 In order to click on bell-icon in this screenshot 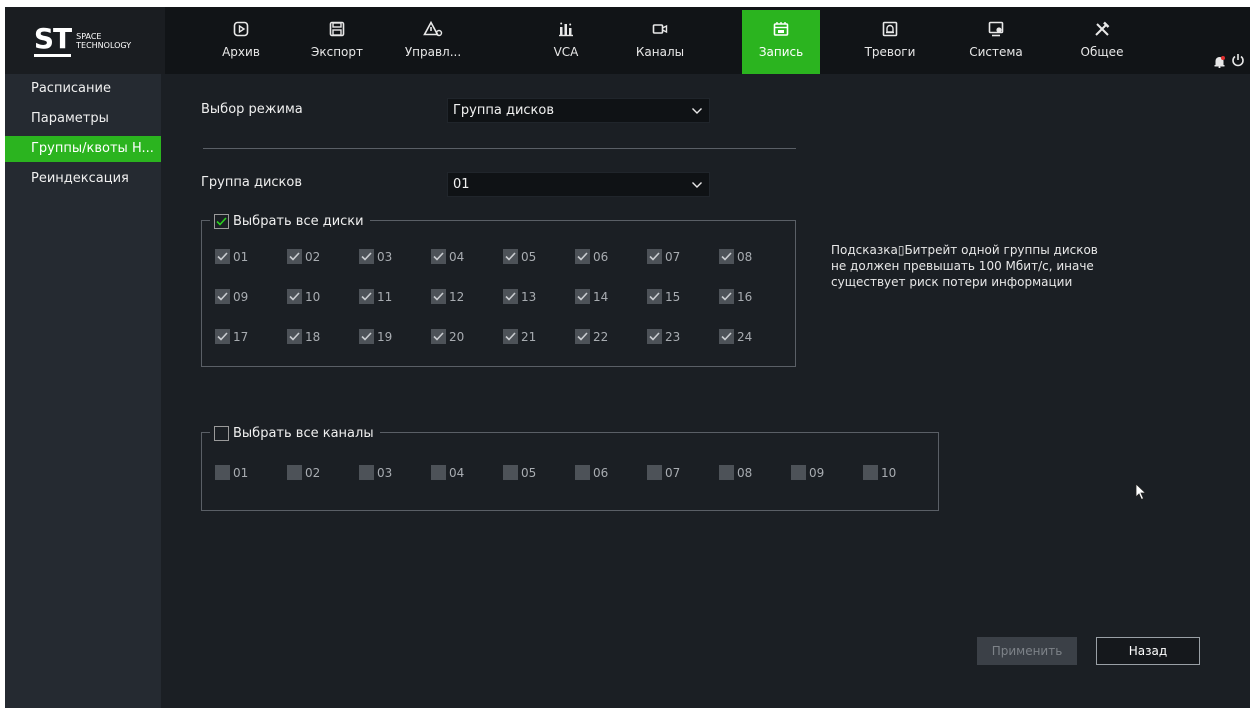, I will do `click(1219, 62)`.